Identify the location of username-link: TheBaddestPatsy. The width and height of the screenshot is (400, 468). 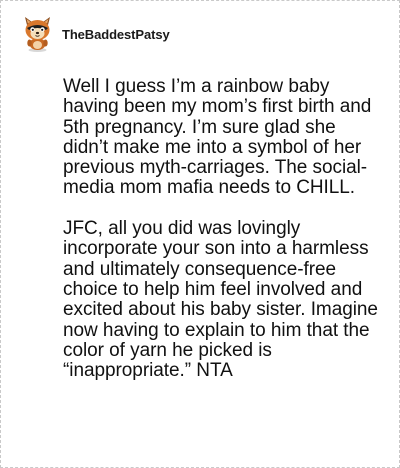
(116, 34).